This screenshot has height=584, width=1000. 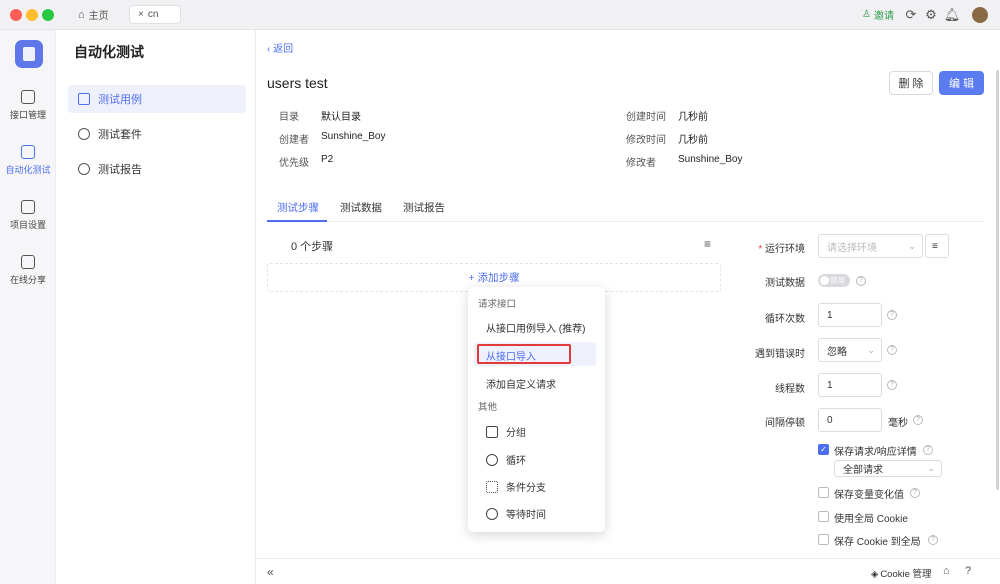 What do you see at coordinates (521, 383) in the screenshot?
I see `menu-item-custom-request: 添加自定义请求` at bounding box center [521, 383].